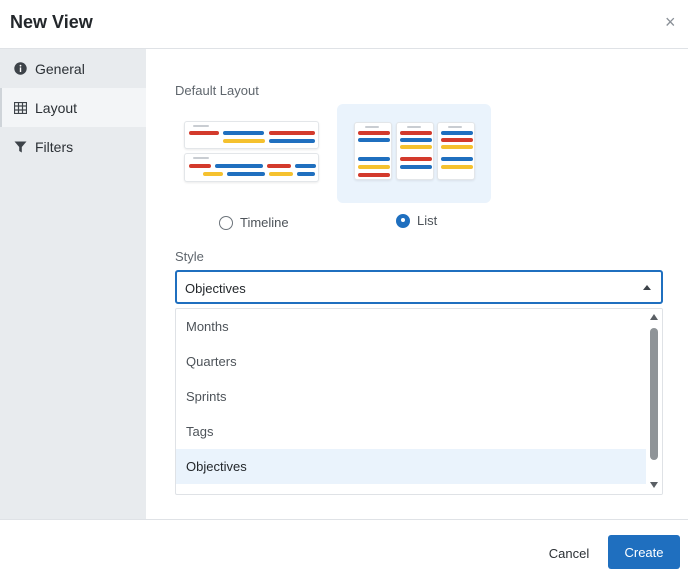 Image resolution: width=688 pixels, height=580 pixels. I want to click on sidebar-item-label: Layout, so click(56, 107).